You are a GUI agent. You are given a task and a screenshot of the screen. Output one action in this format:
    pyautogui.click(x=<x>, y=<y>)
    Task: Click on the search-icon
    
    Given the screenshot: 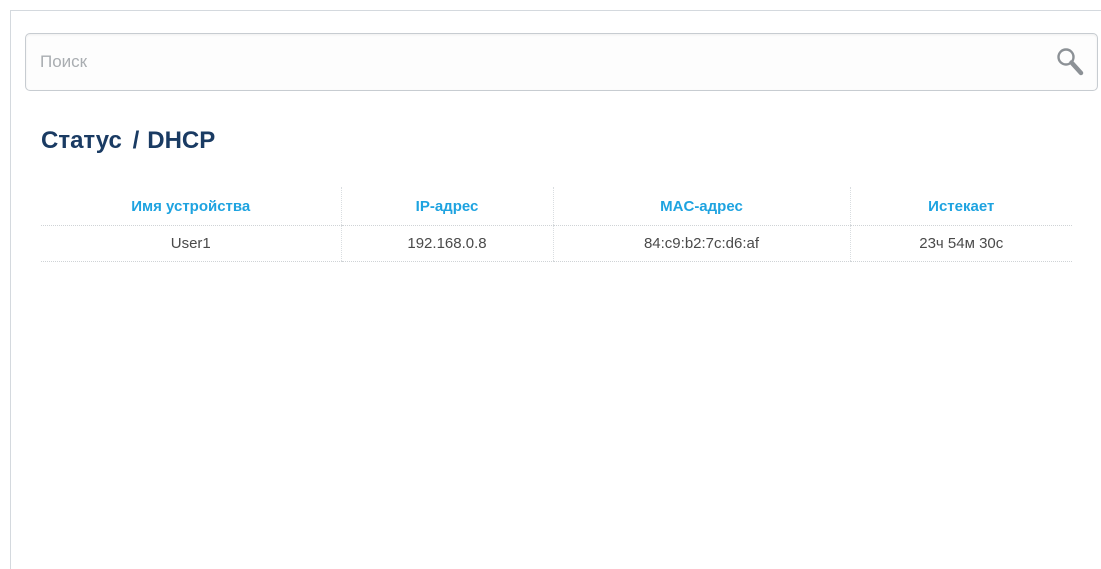 What is the action you would take?
    pyautogui.click(x=1070, y=62)
    